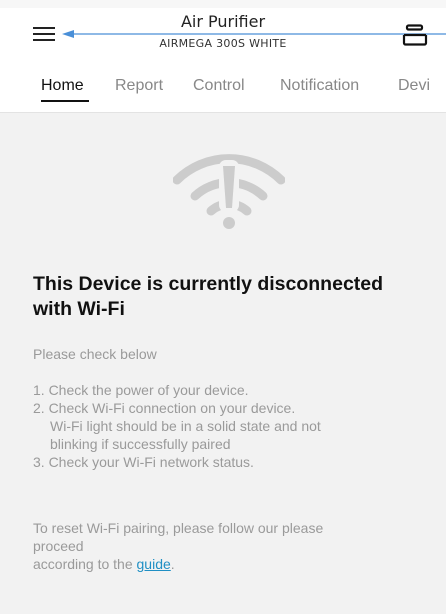 The height and width of the screenshot is (614, 446). I want to click on step-1: 1. Check the power of your device., so click(141, 390).